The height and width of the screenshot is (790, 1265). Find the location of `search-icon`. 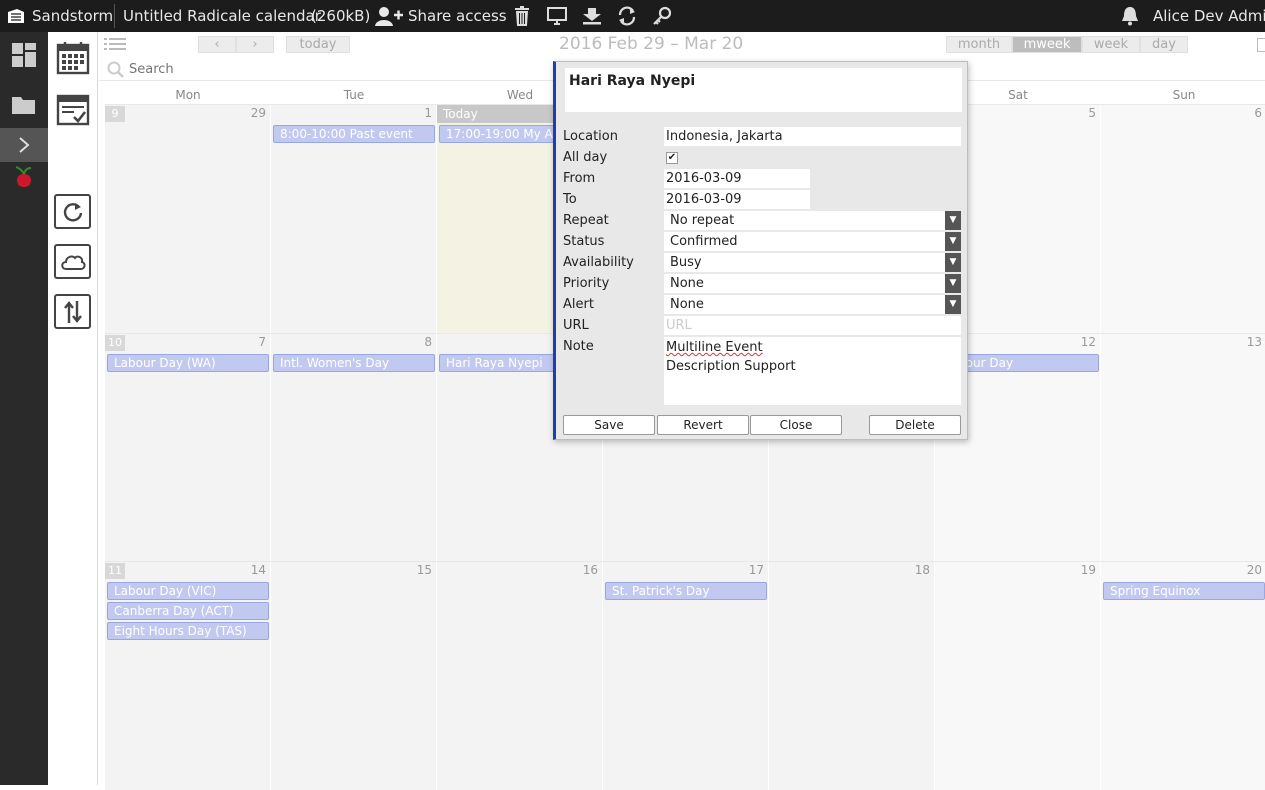

search-icon is located at coordinates (116, 72).